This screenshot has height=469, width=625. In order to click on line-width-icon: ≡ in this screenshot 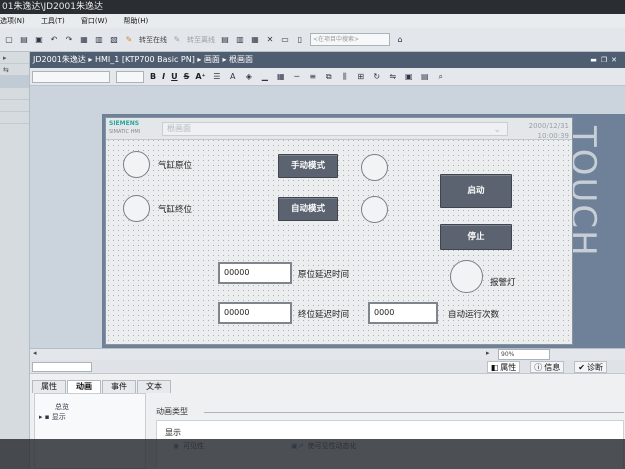, I will do `click(313, 77)`.